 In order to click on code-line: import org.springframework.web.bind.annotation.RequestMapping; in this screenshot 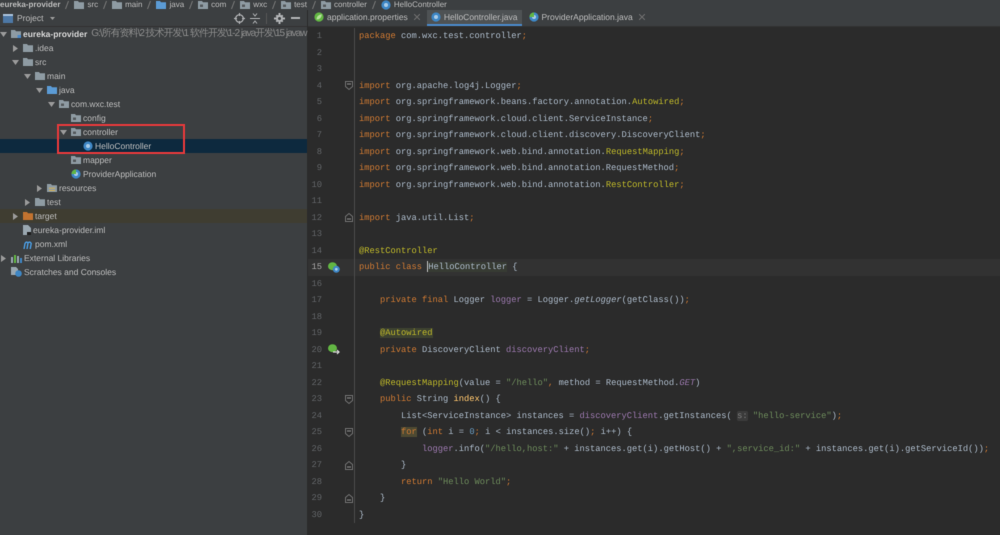, I will do `click(522, 152)`.